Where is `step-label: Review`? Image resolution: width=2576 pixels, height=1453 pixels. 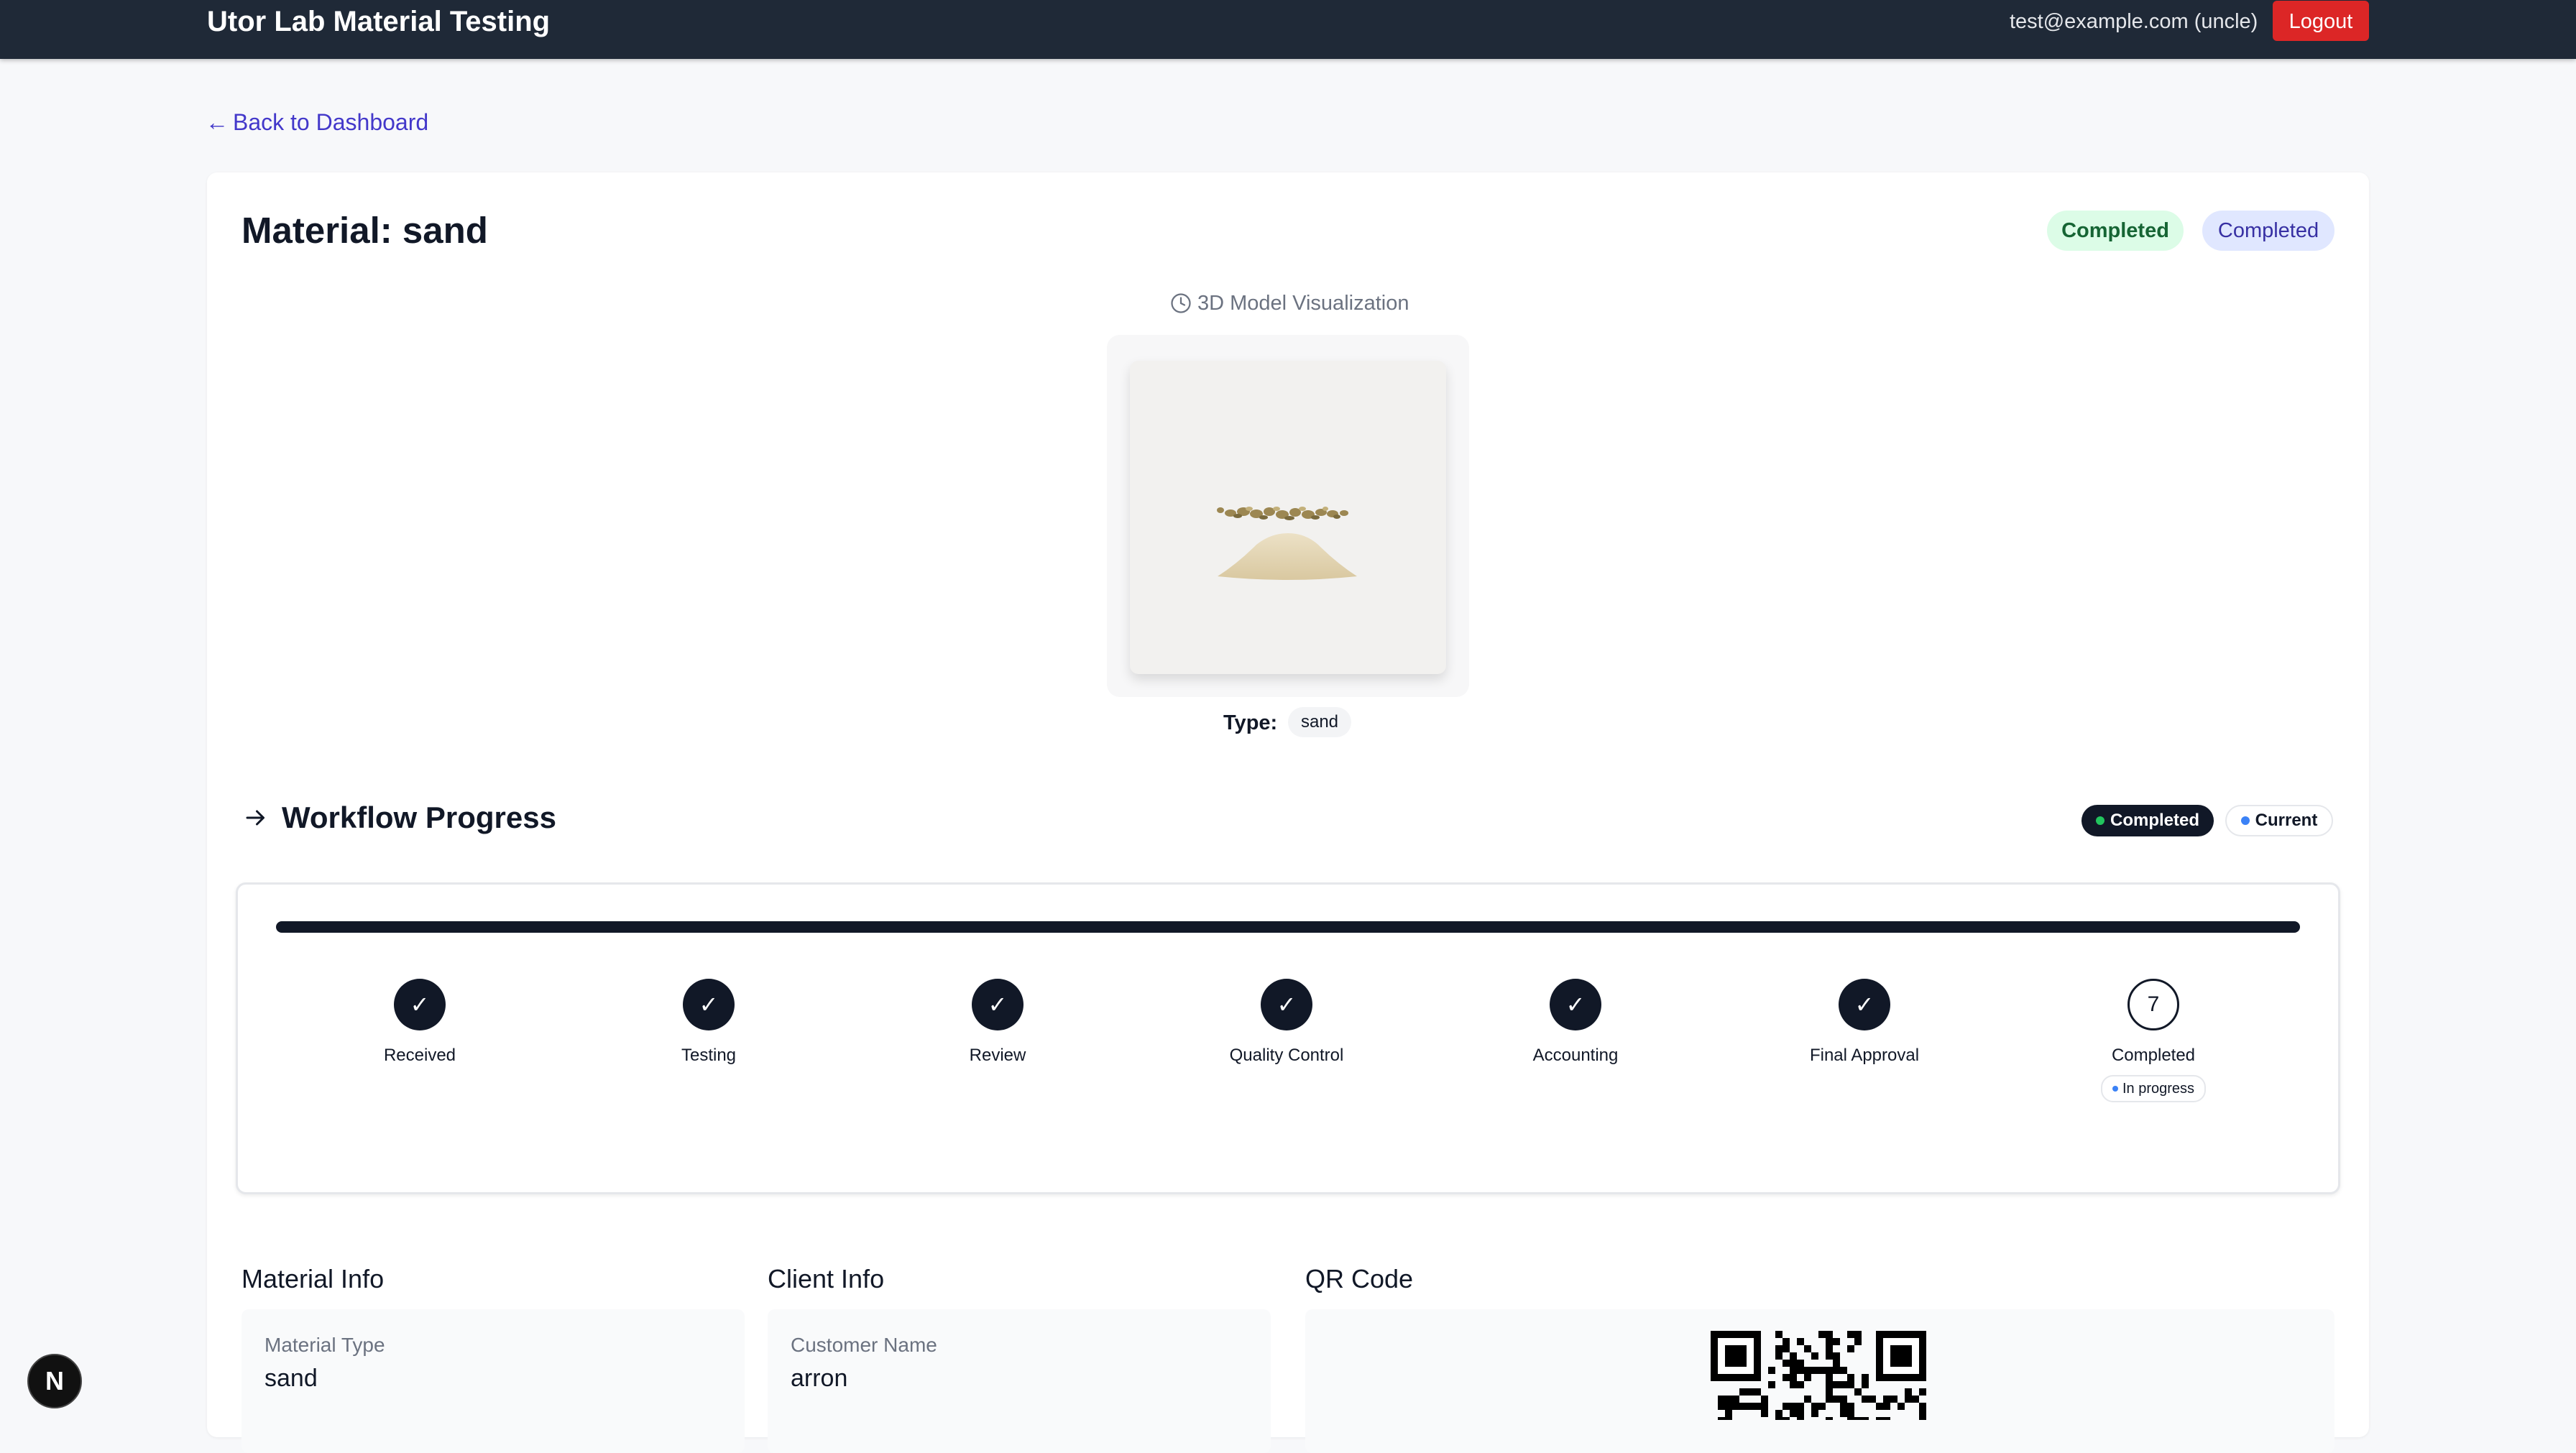 step-label: Review is located at coordinates (997, 1055).